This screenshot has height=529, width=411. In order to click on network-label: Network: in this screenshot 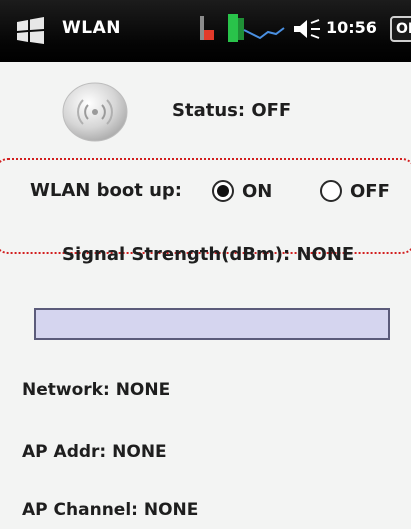, I will do `click(66, 390)`.